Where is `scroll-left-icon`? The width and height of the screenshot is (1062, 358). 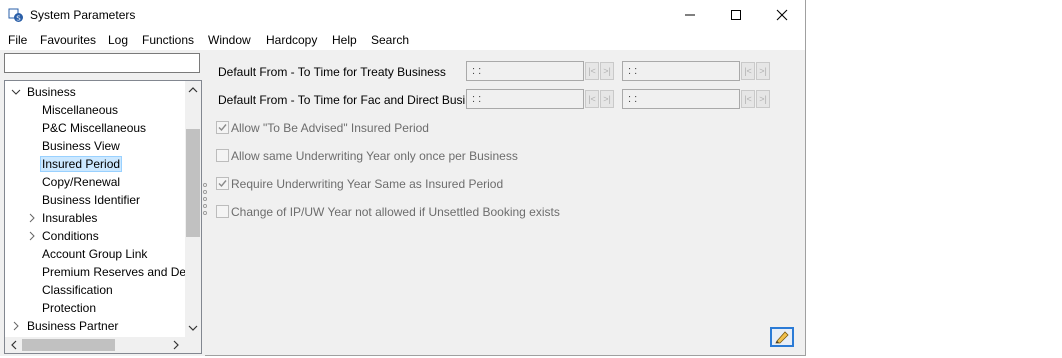 scroll-left-icon is located at coordinates (14, 345).